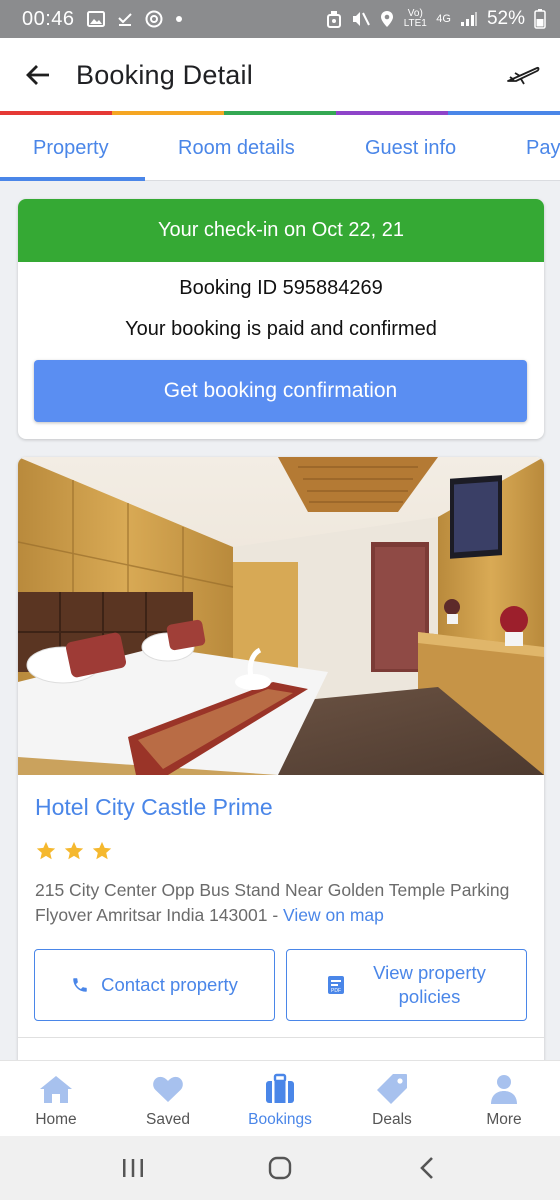 The image size is (560, 1200). I want to click on back-arrow-icon, so click(37, 75).